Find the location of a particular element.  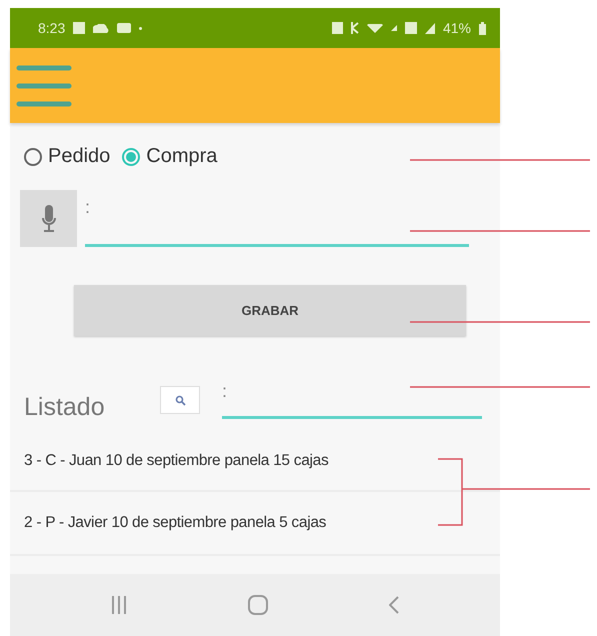

microphone-icon is located at coordinates (49, 218).